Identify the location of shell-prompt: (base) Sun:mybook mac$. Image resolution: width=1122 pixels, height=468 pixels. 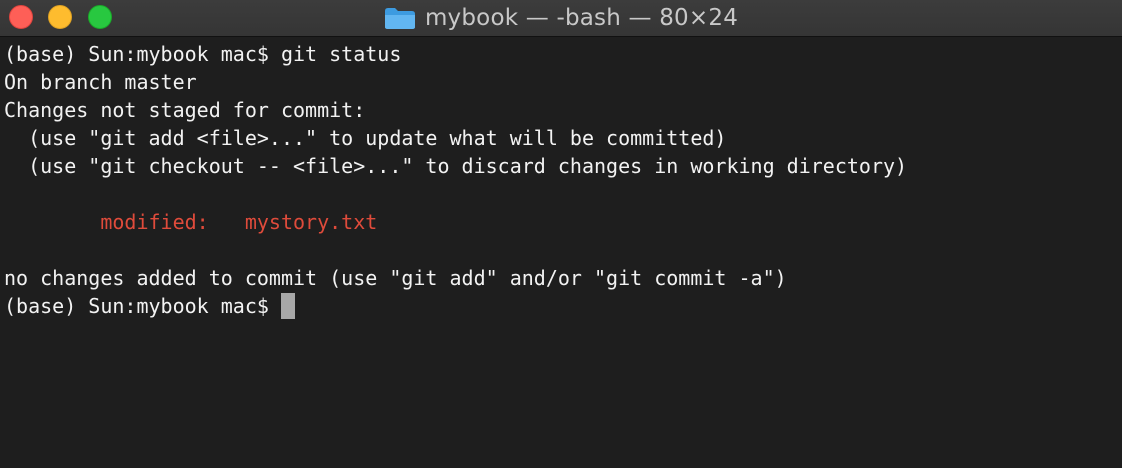
(142, 306).